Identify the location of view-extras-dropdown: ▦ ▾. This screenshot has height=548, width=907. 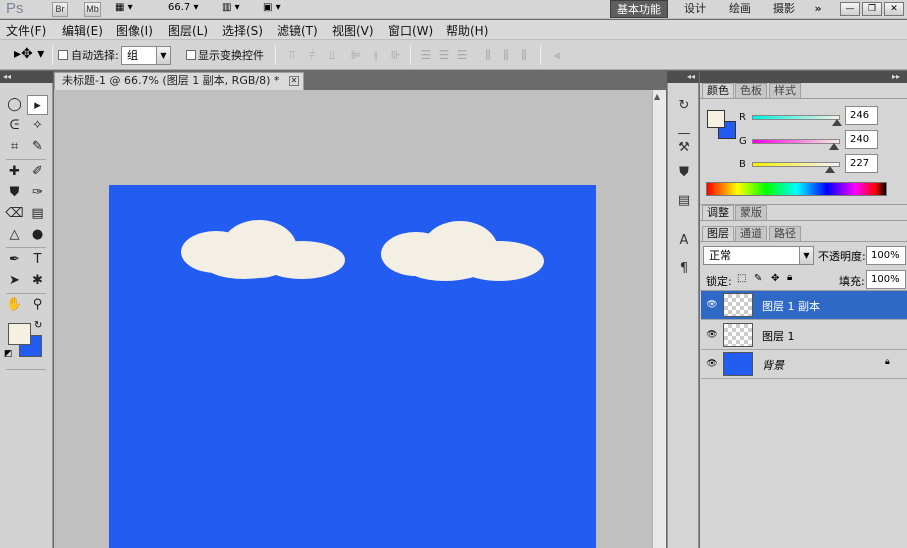
(130, 9).